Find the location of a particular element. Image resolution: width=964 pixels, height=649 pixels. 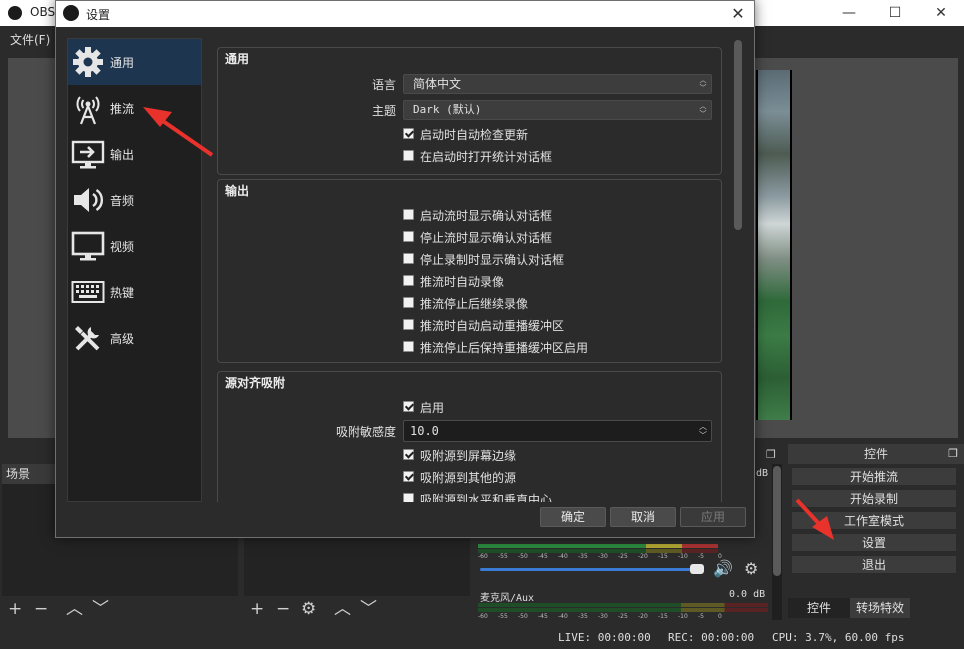

controls-dock-title: 控件 is located at coordinates (875, 454).